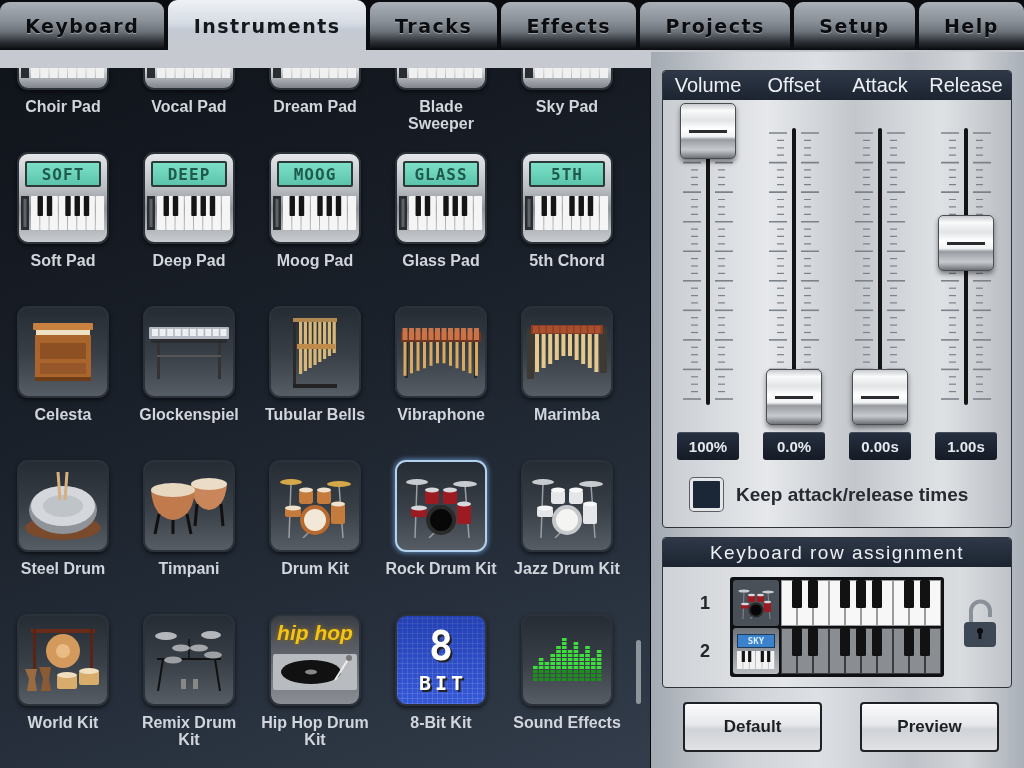  What do you see at coordinates (966, 446) in the screenshot?
I see `value-display: 1.00s` at bounding box center [966, 446].